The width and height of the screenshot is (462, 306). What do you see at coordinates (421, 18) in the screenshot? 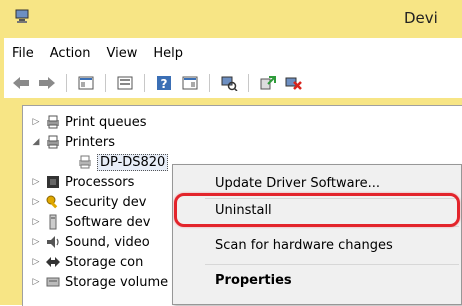
I see `window-title: Devi` at bounding box center [421, 18].